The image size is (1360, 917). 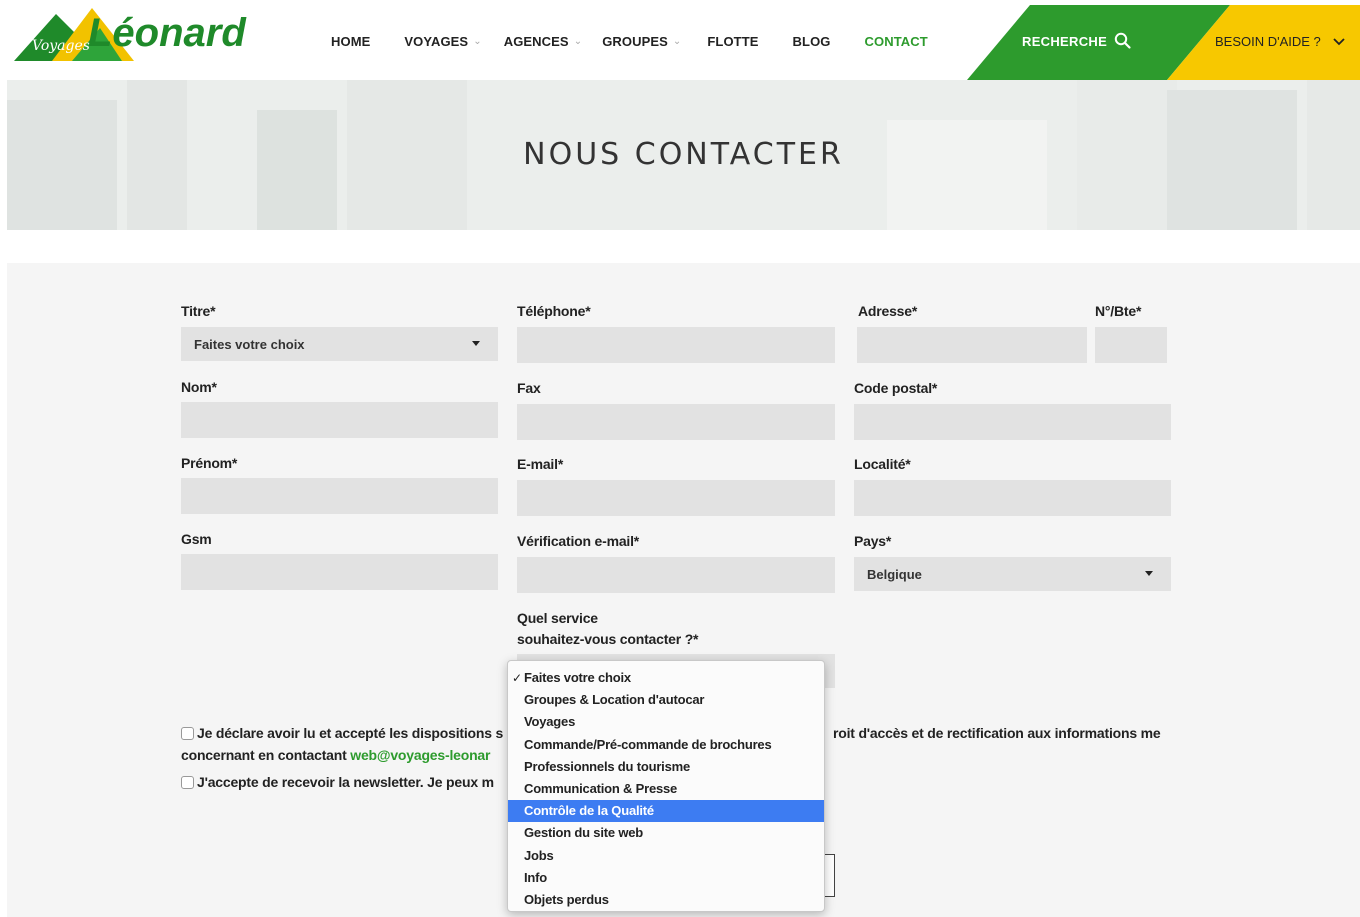 I want to click on pays-label: Pays*, so click(x=873, y=541).